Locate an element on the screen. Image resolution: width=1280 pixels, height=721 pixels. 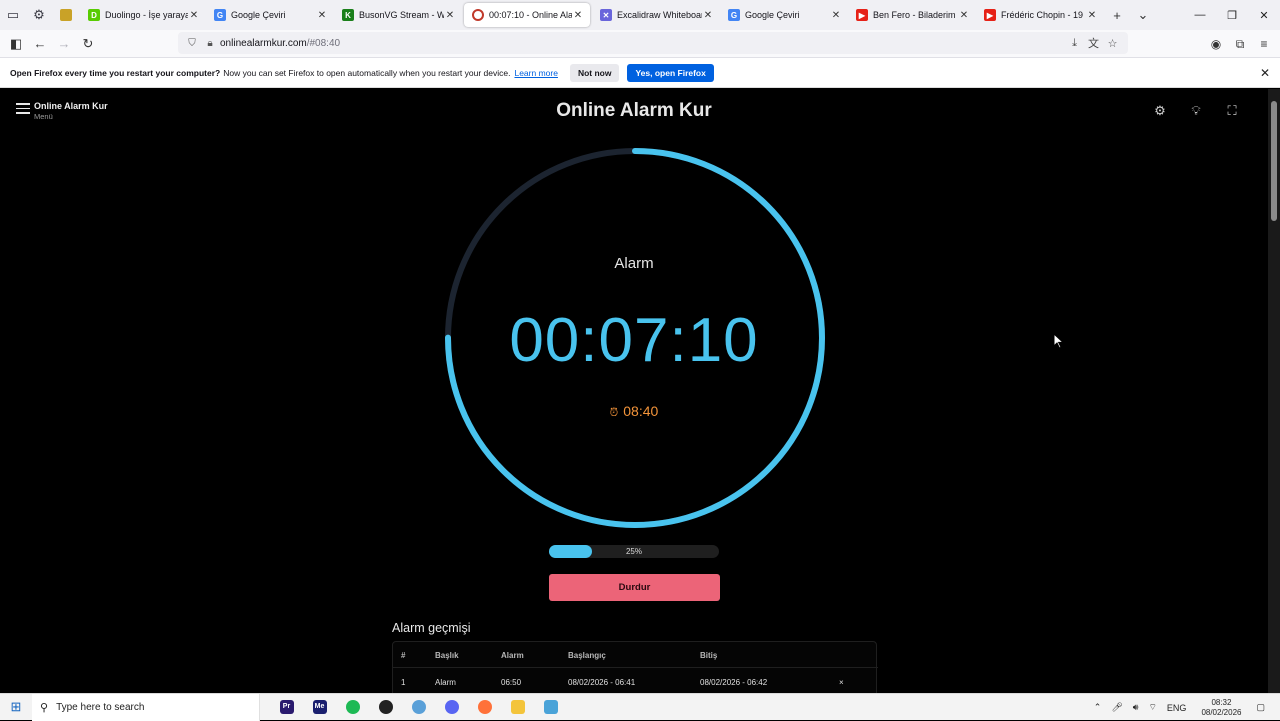
column-header: # is located at coordinates (403, 655).